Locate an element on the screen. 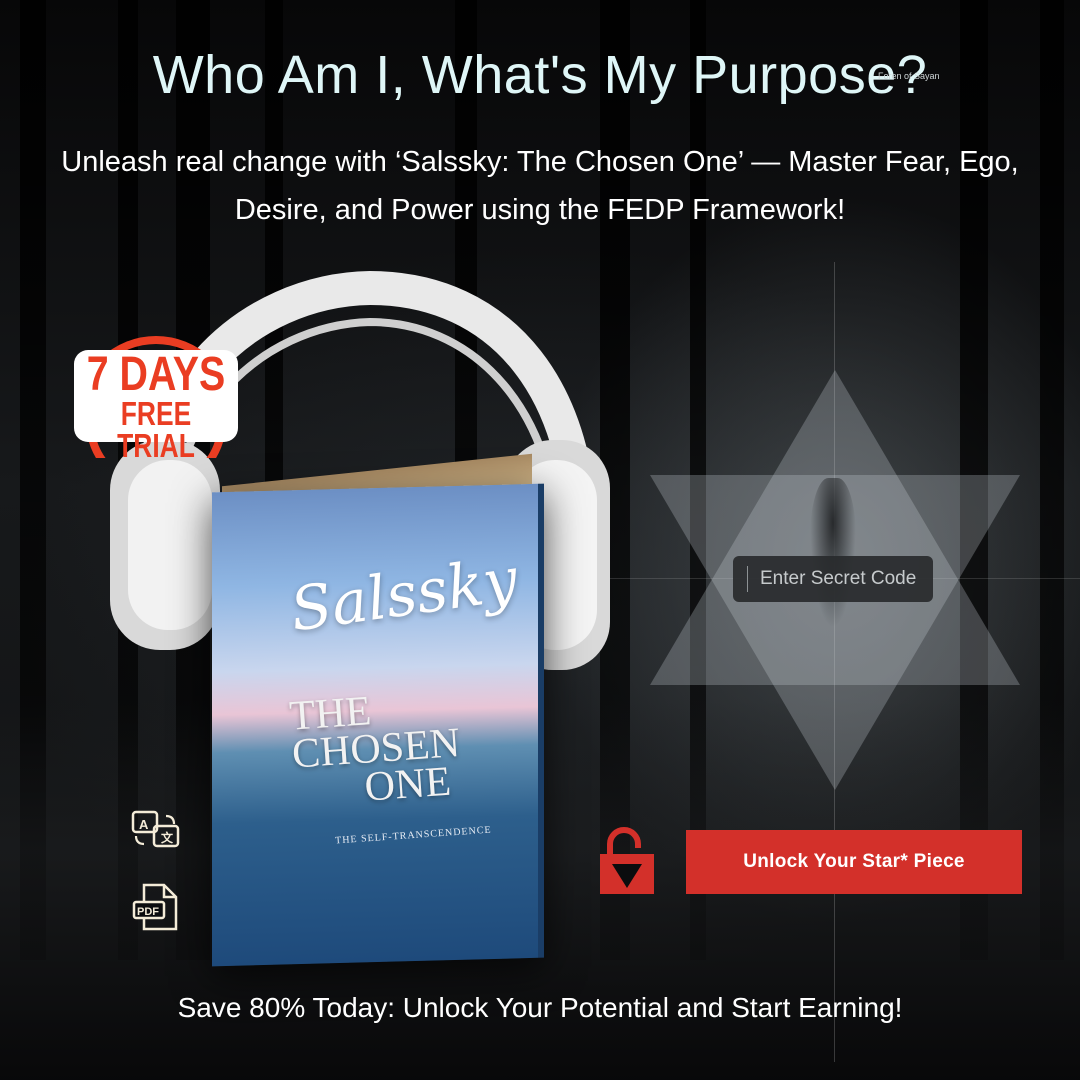  shadow-figure is located at coordinates (833, 553).